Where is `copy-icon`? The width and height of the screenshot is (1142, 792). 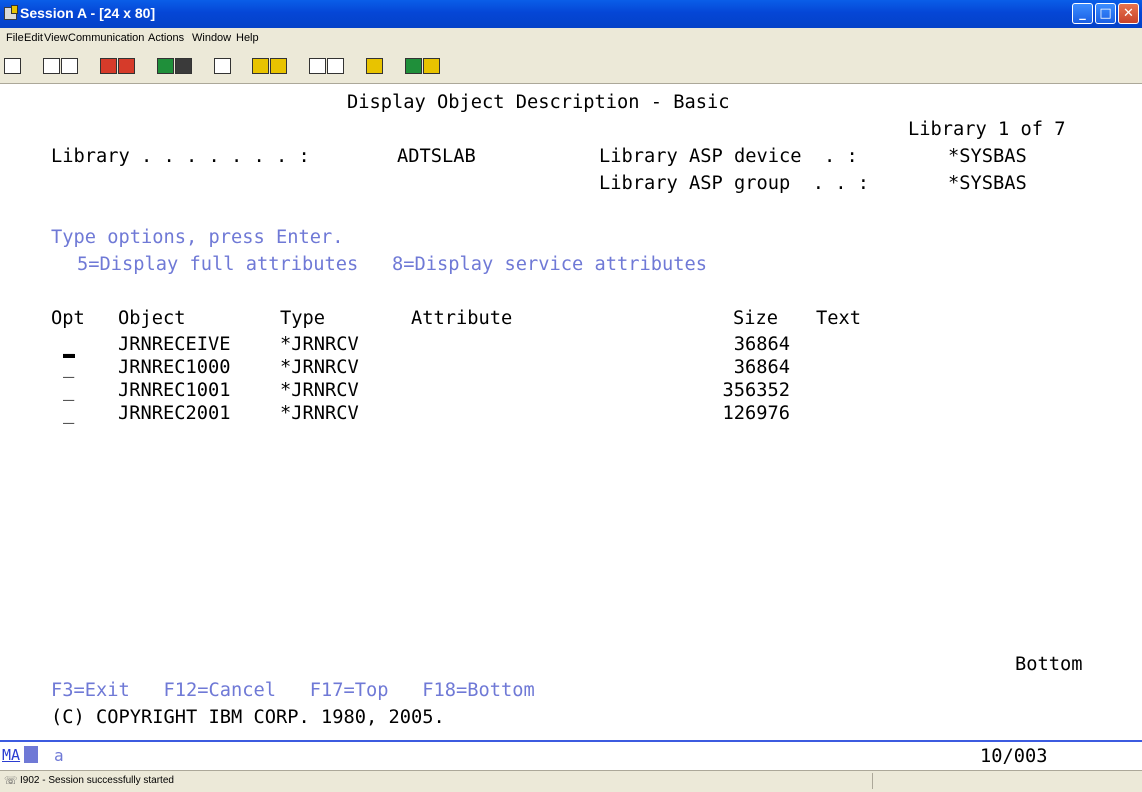 copy-icon is located at coordinates (51, 66).